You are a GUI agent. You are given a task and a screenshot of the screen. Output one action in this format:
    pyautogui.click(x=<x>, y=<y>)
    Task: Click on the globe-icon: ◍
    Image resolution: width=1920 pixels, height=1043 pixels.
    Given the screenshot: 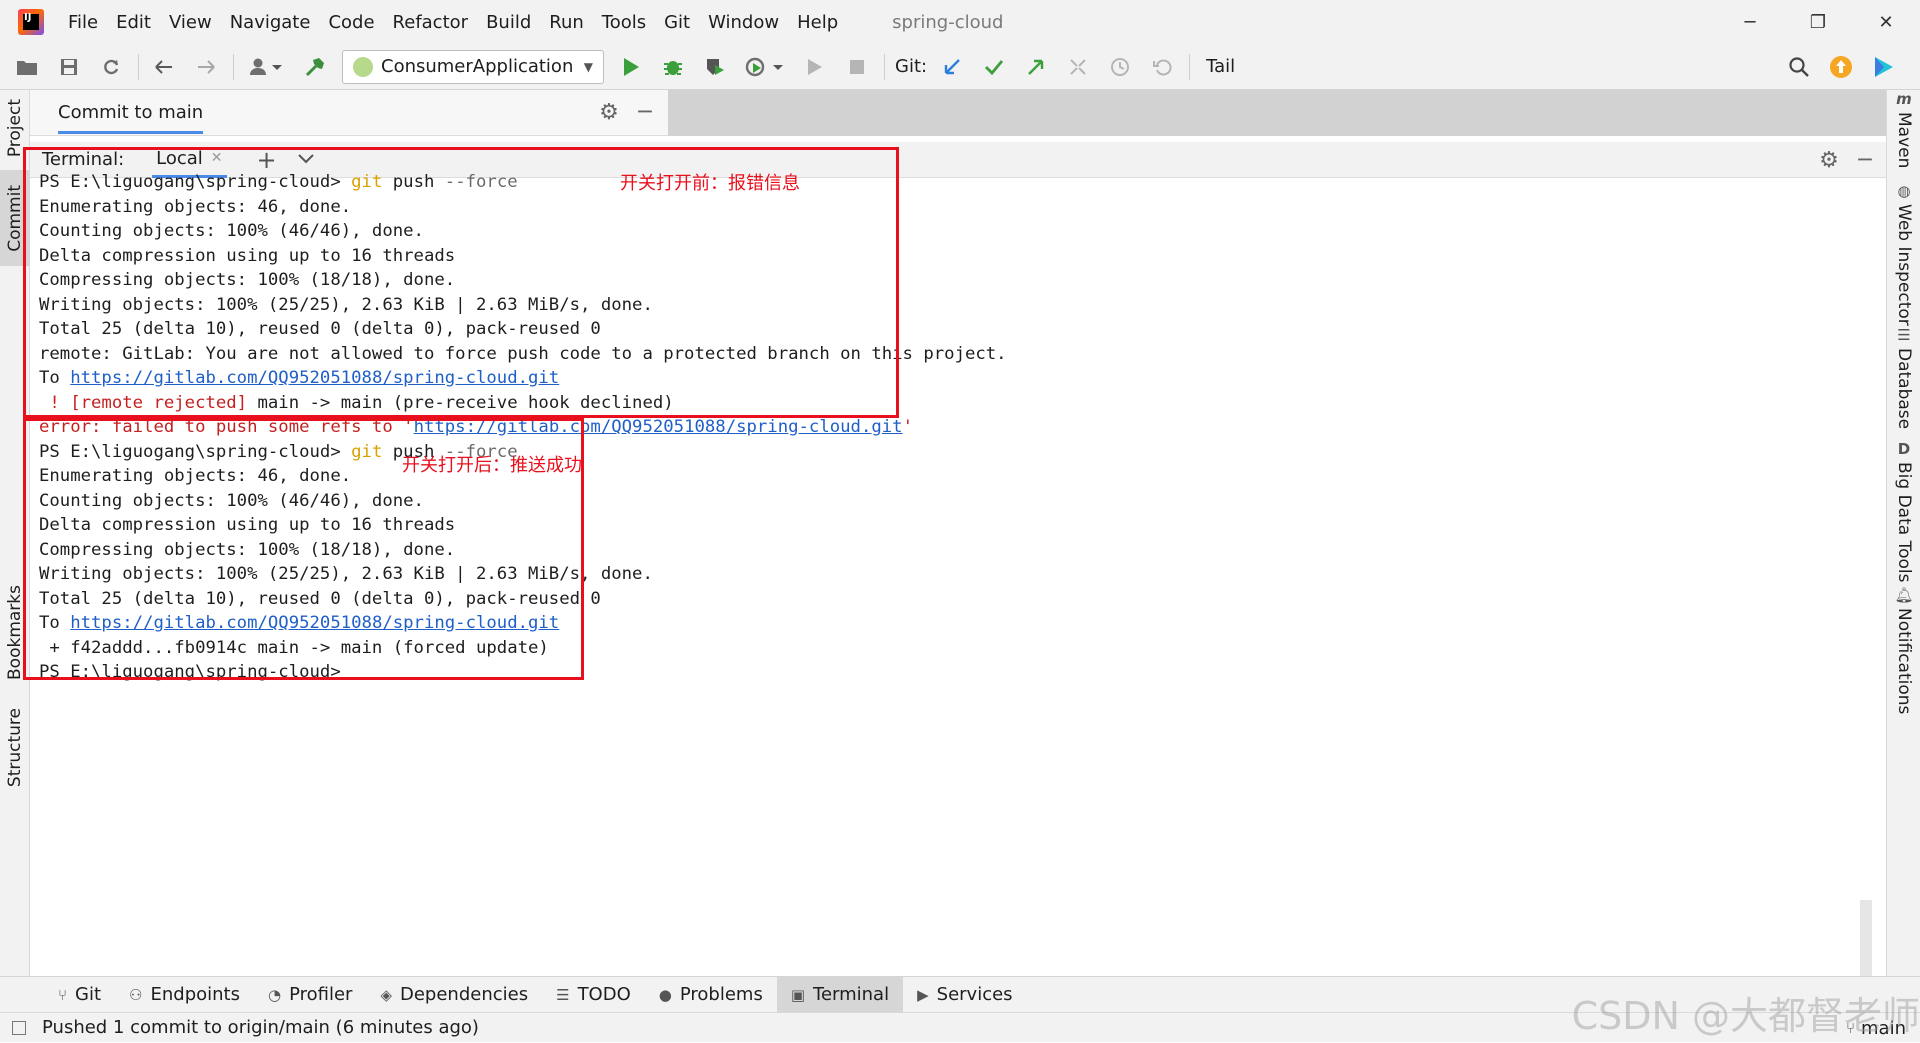 What is the action you would take?
    pyautogui.click(x=1904, y=191)
    